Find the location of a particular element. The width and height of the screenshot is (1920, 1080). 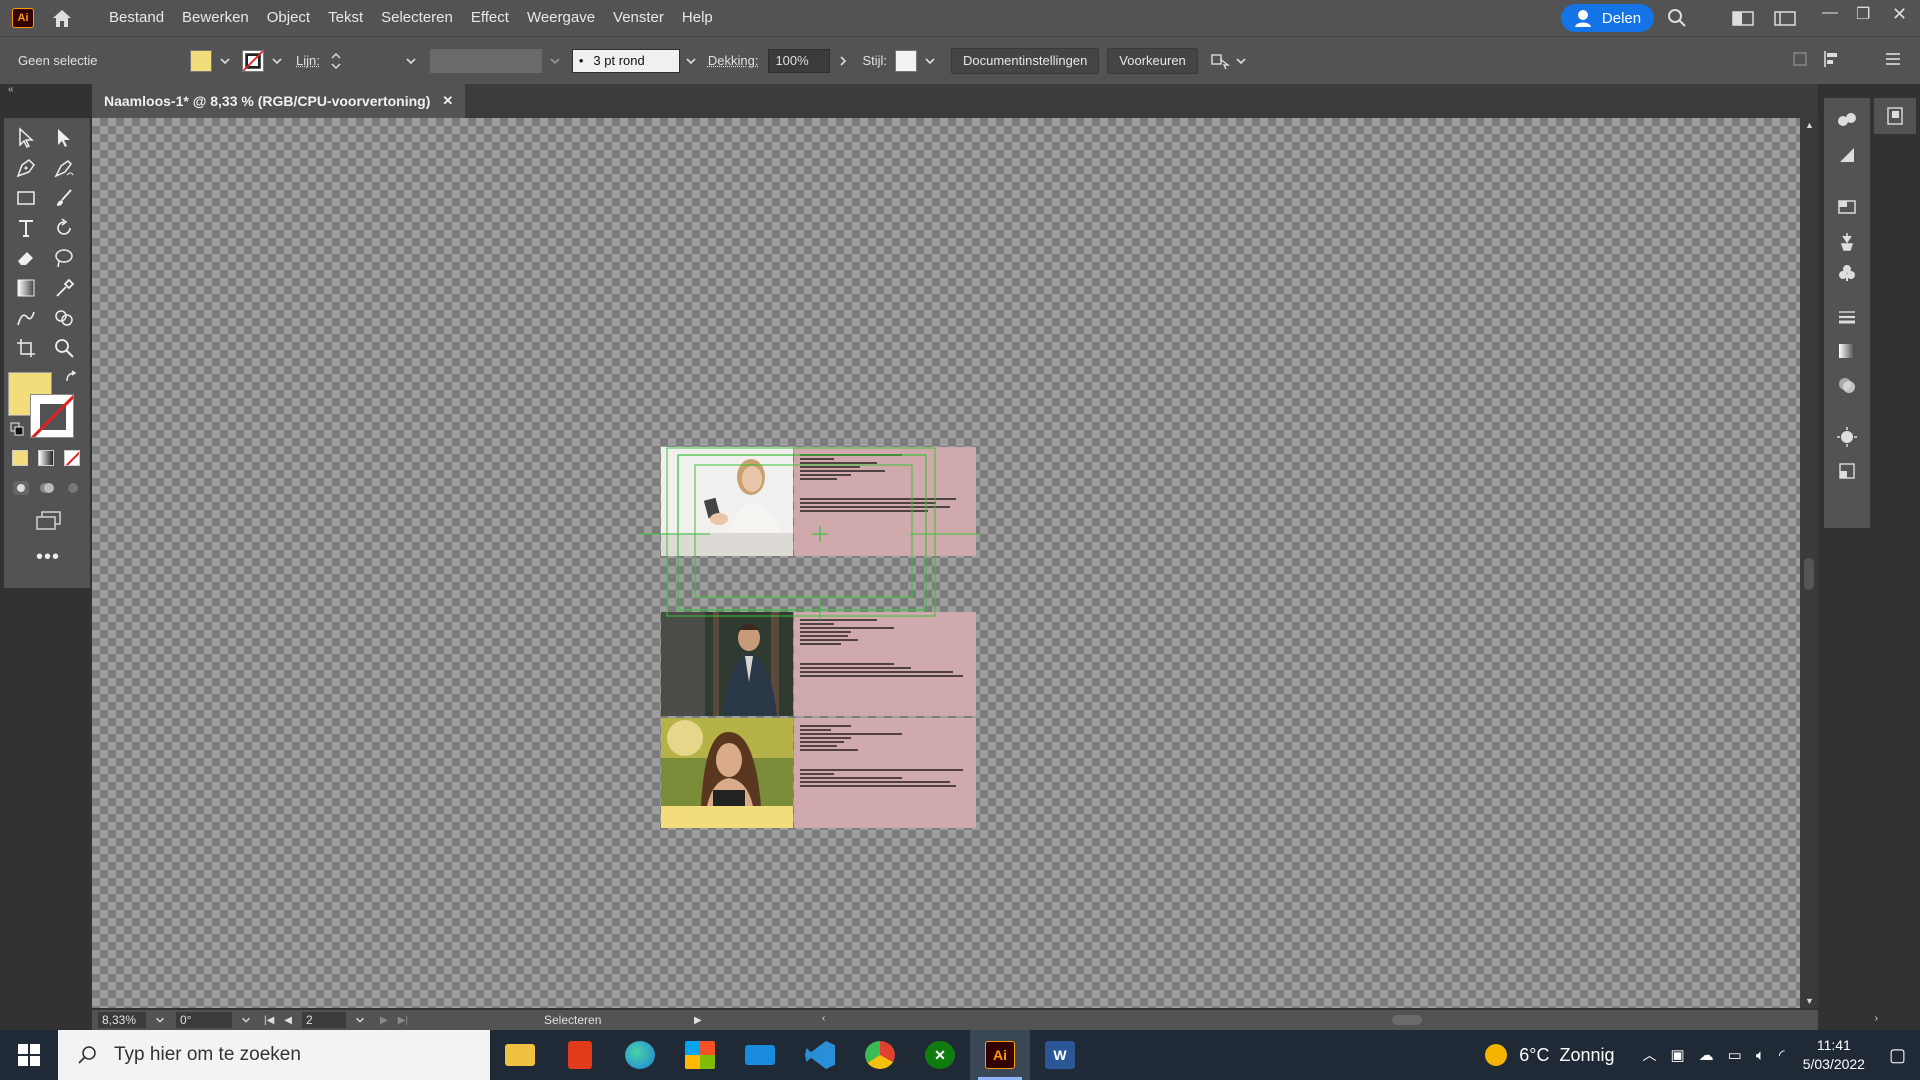

illustrator-taskbar-icon: Ai is located at coordinates (1000, 1055).